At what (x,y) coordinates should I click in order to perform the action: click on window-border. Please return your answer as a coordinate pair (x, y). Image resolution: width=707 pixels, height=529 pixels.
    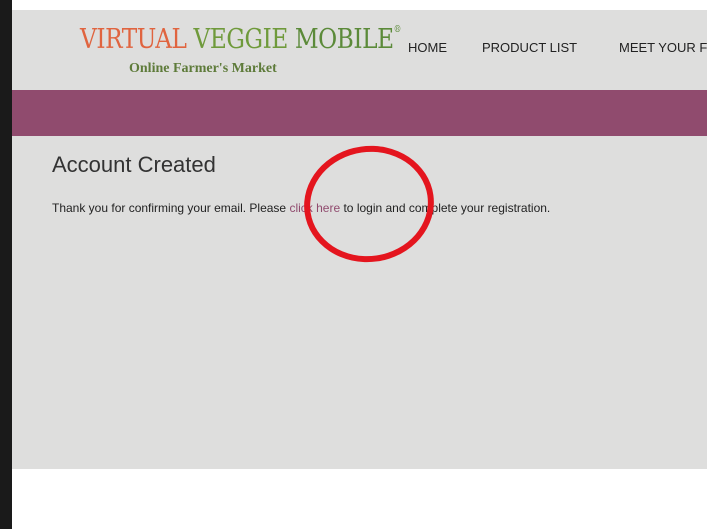
    Looking at the image, I should click on (6, 264).